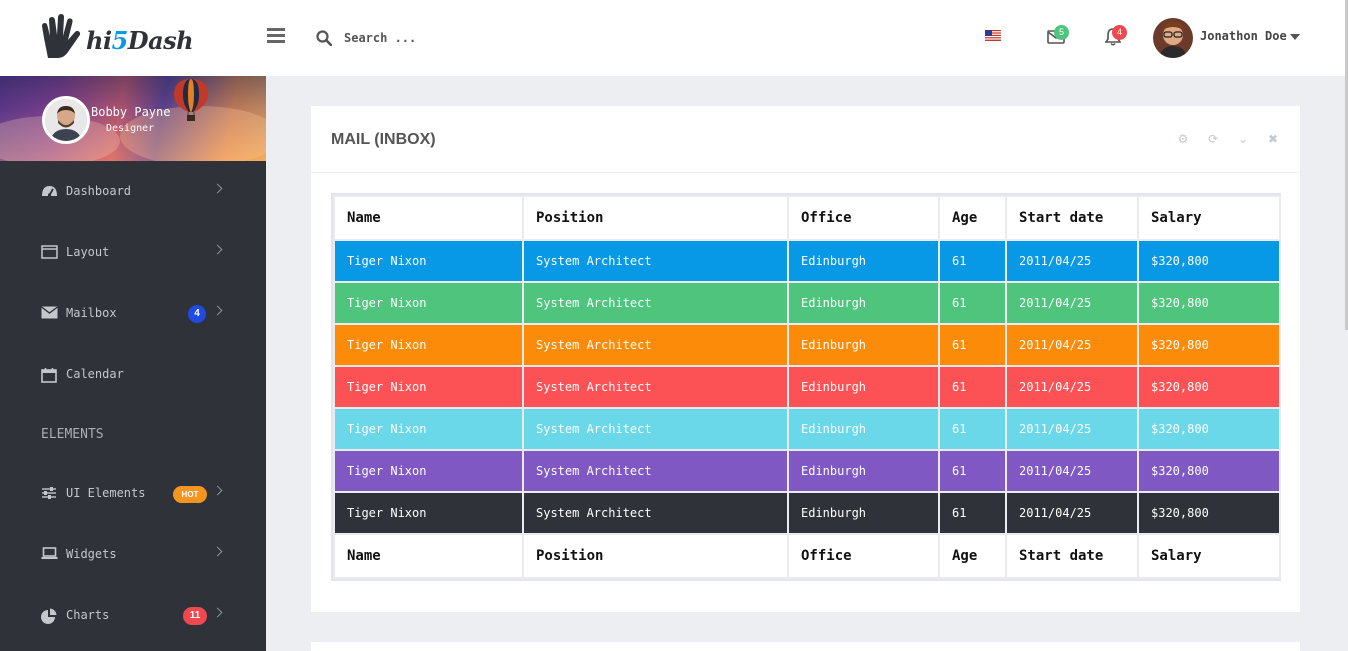 The width and height of the screenshot is (1348, 651). Describe the element at coordinates (383, 139) in the screenshot. I see `card-title: MAIL (INBOX)` at that location.